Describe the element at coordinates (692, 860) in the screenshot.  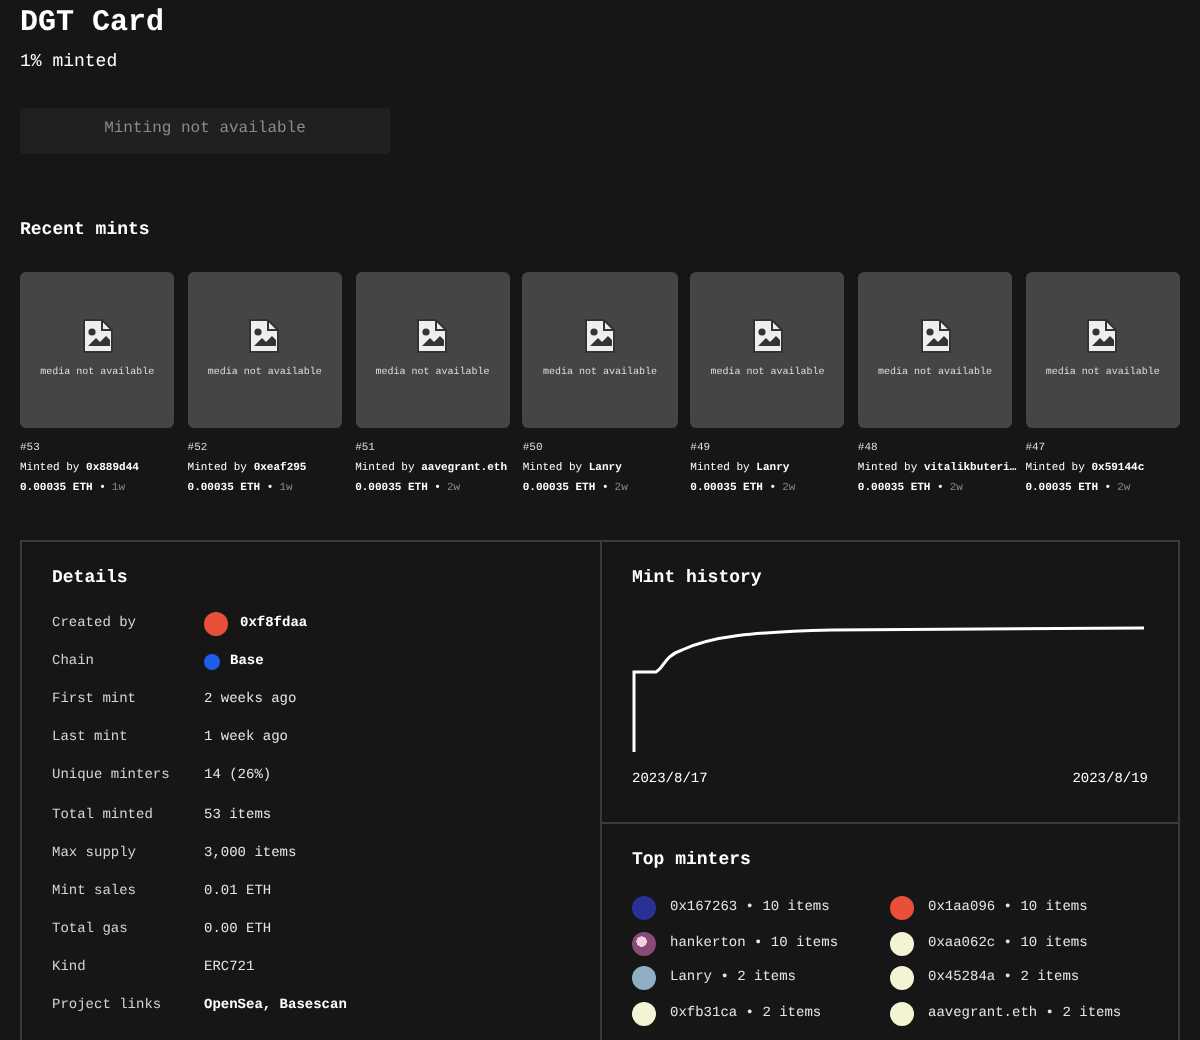
I see `section-heading: Top minters` at that location.